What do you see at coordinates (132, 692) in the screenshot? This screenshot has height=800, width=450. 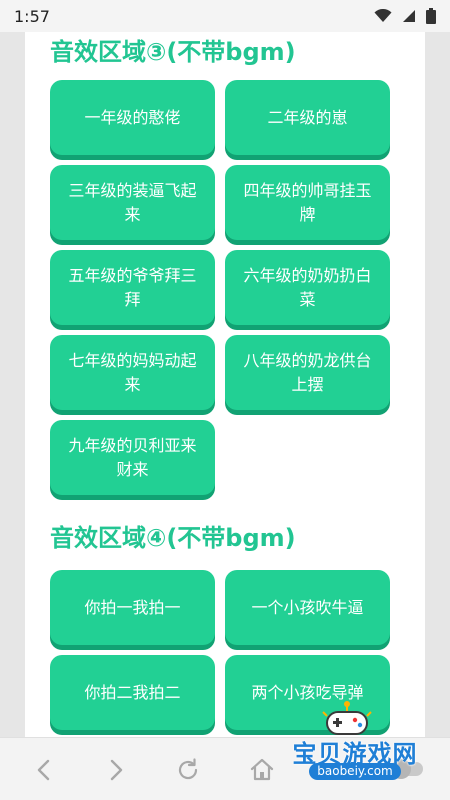 I see `sound-button: 你拍二我拍二` at bounding box center [132, 692].